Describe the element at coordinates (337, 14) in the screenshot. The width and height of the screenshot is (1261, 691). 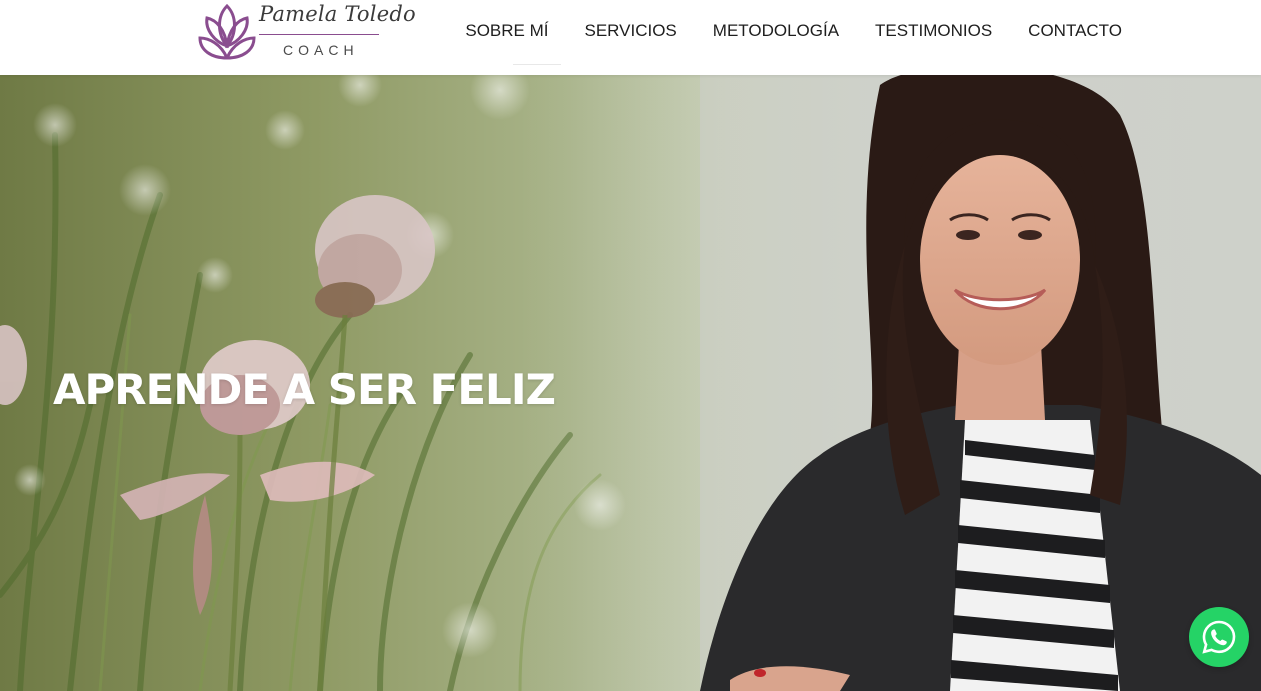
I see `brand-name: Pamela Toledo` at that location.